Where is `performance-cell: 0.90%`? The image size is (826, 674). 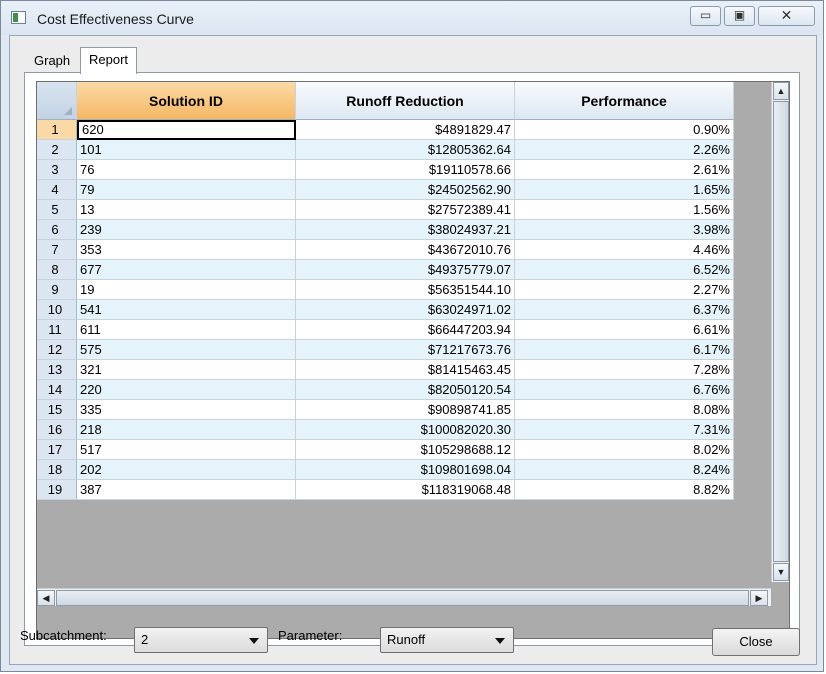 performance-cell: 0.90% is located at coordinates (624, 130).